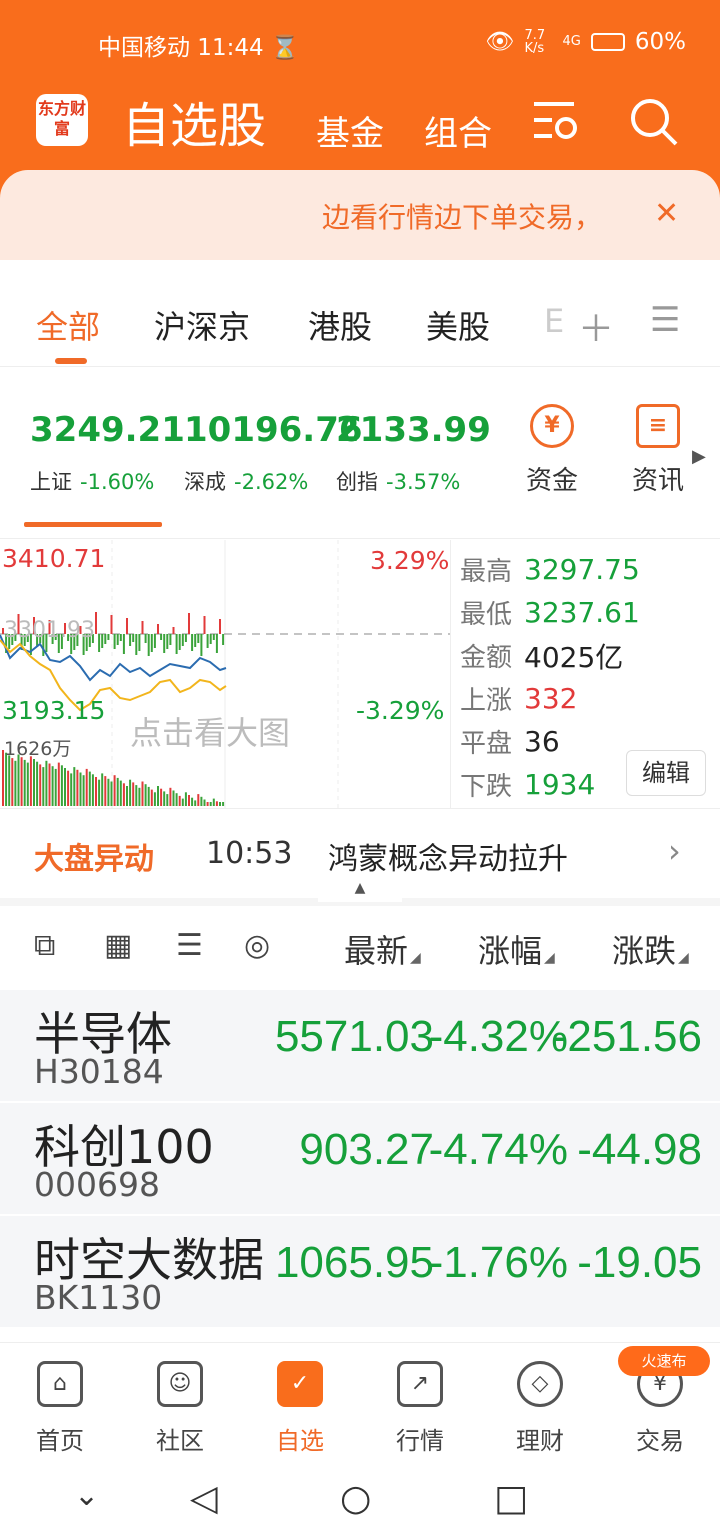 This screenshot has height=1540, width=720. What do you see at coordinates (360, 891) in the screenshot?
I see `collapse-handle: ▲` at bounding box center [360, 891].